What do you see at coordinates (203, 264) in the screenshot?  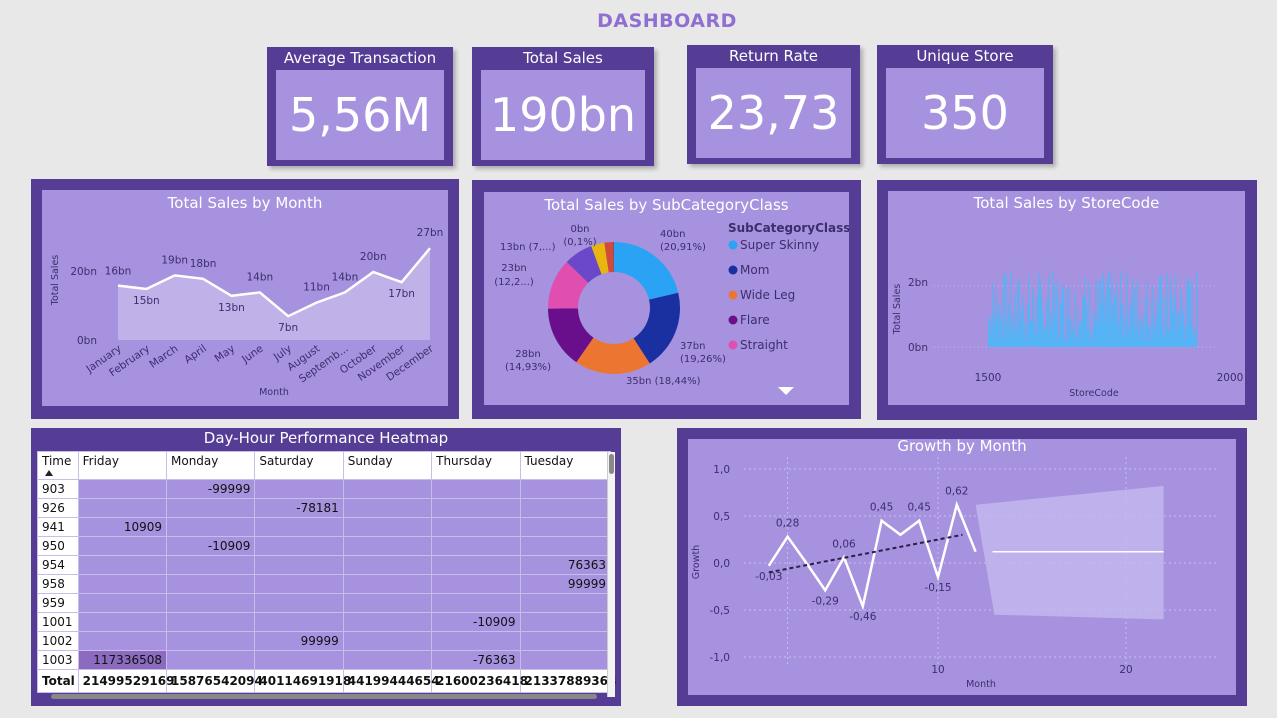 I see `data-label: 18bn` at bounding box center [203, 264].